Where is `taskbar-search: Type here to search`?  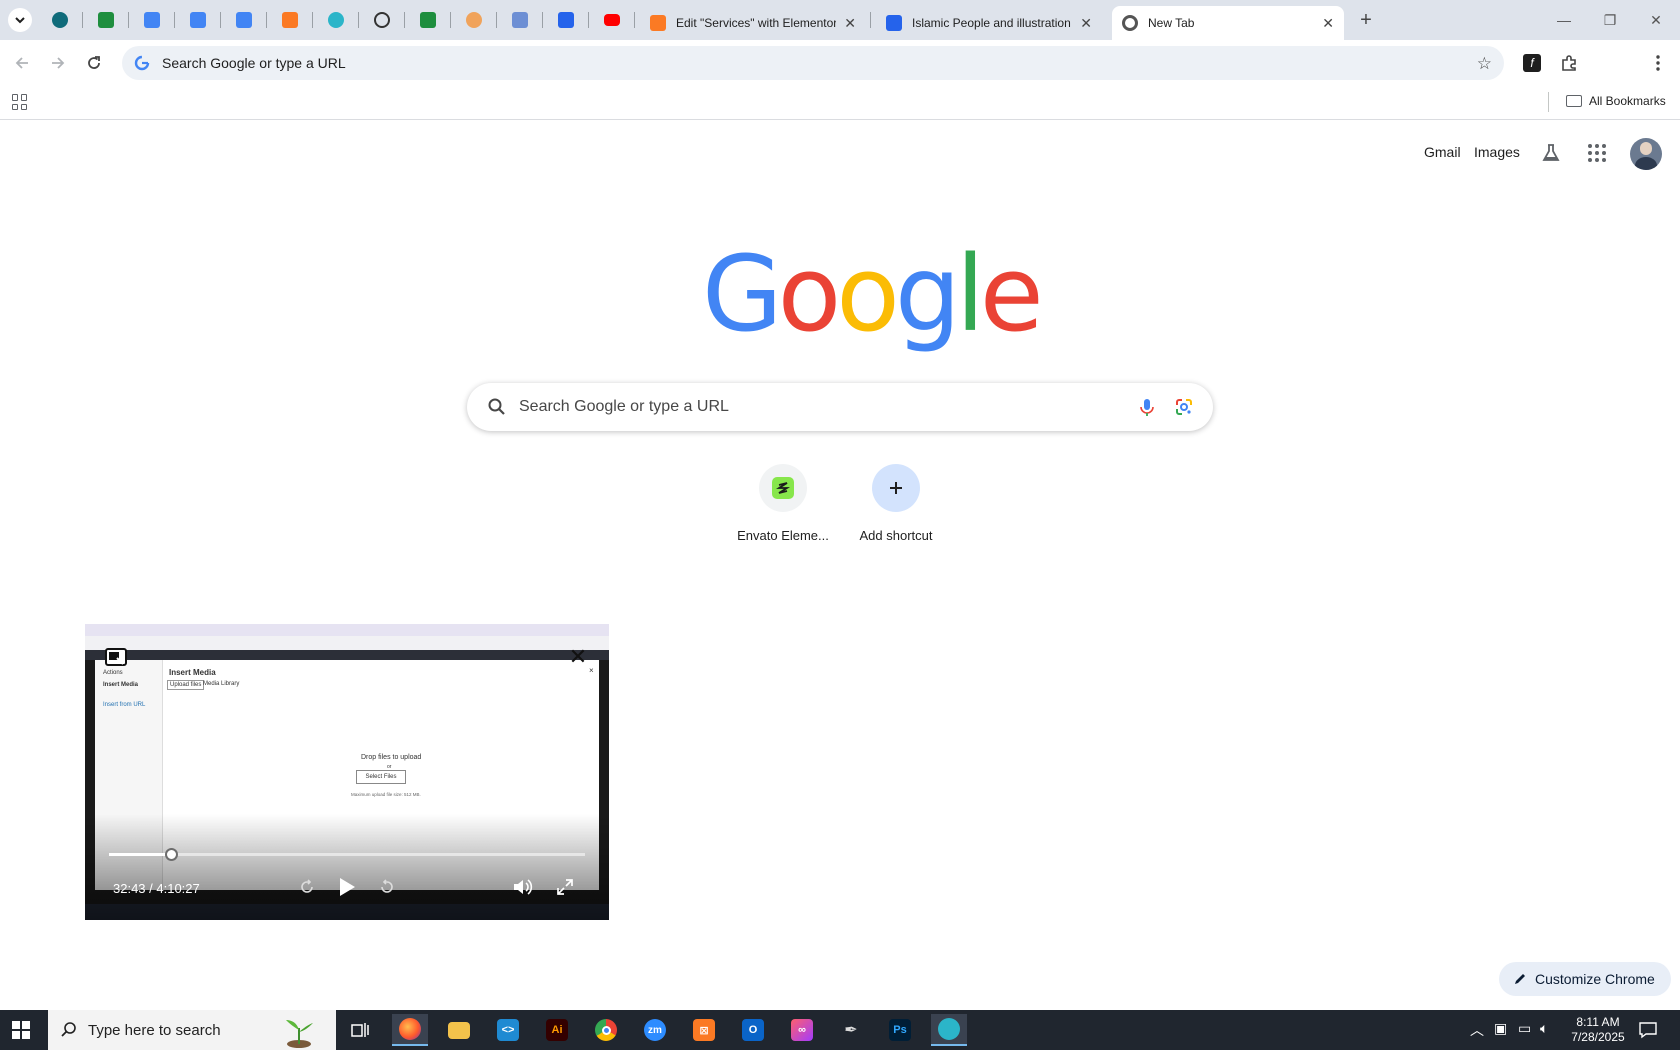 taskbar-search: Type here to search is located at coordinates (192, 1030).